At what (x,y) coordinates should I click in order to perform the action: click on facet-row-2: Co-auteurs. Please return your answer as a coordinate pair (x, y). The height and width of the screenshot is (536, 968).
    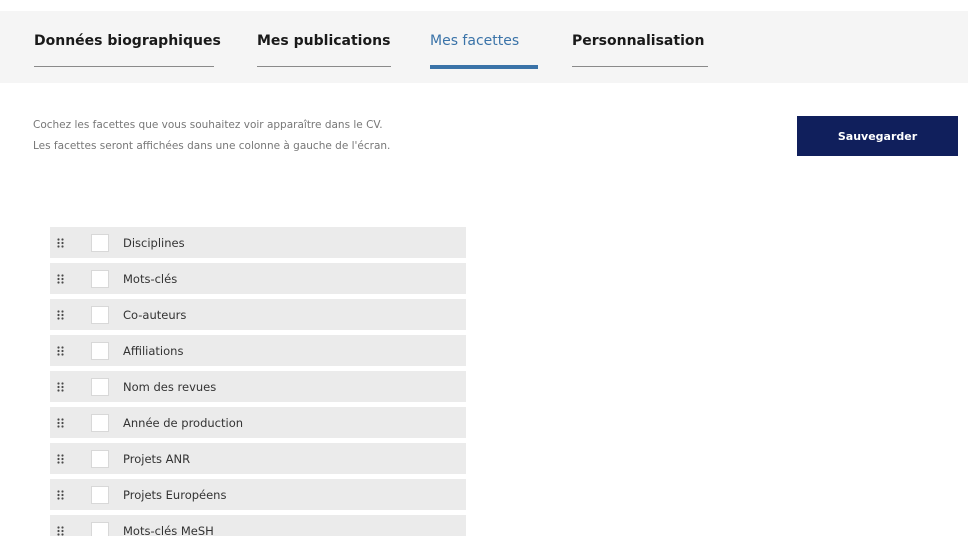
    Looking at the image, I should click on (258, 314).